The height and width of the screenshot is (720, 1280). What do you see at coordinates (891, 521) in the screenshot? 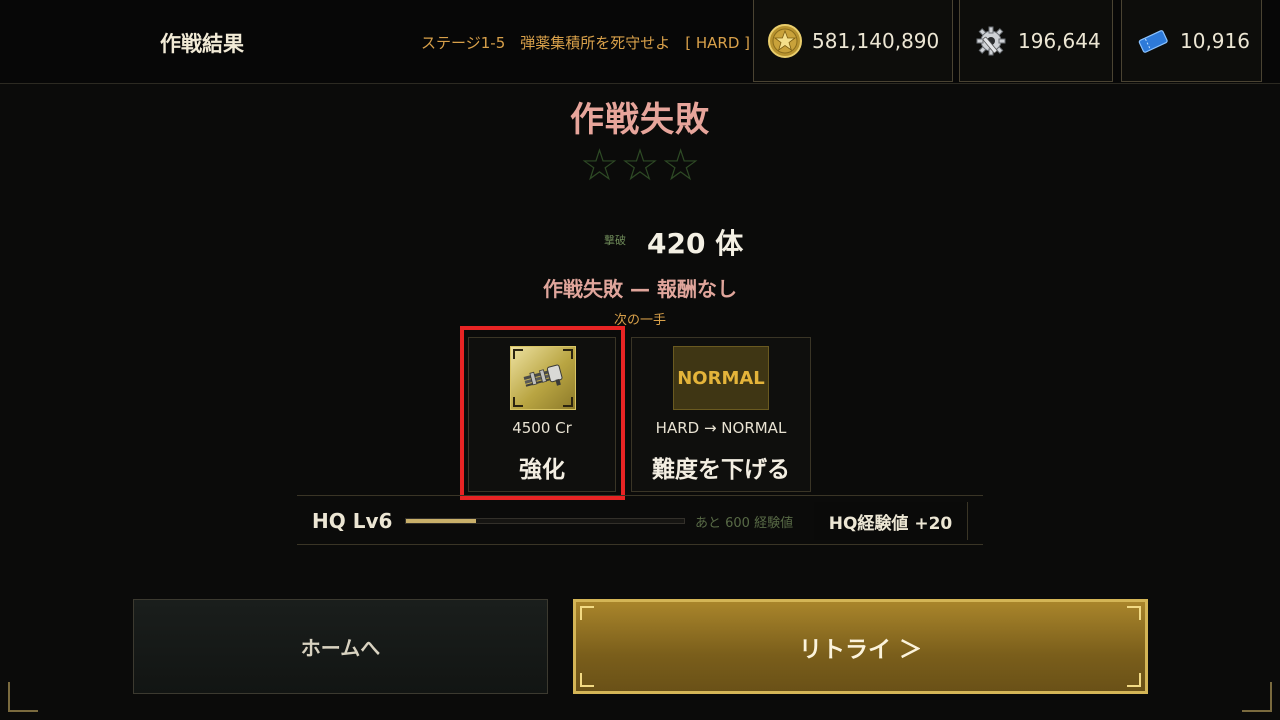
I see `hq-exp-gain: HQ経験値 +20` at bounding box center [891, 521].